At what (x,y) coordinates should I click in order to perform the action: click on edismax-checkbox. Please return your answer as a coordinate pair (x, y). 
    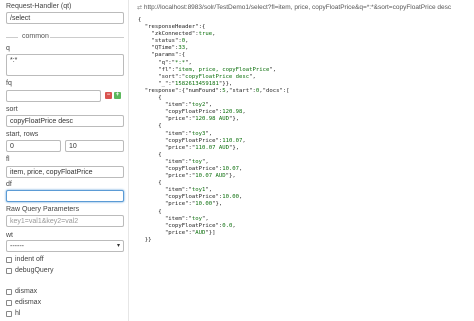
    Looking at the image, I should click on (9, 303).